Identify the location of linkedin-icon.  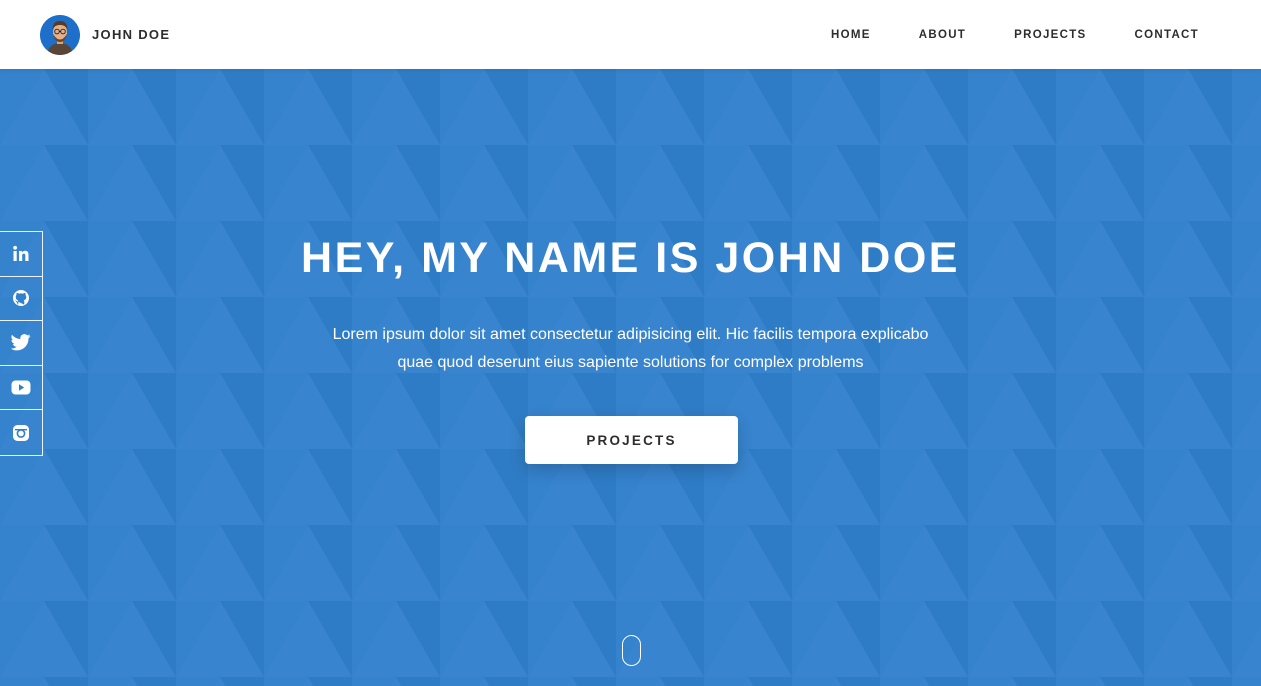
(21, 253).